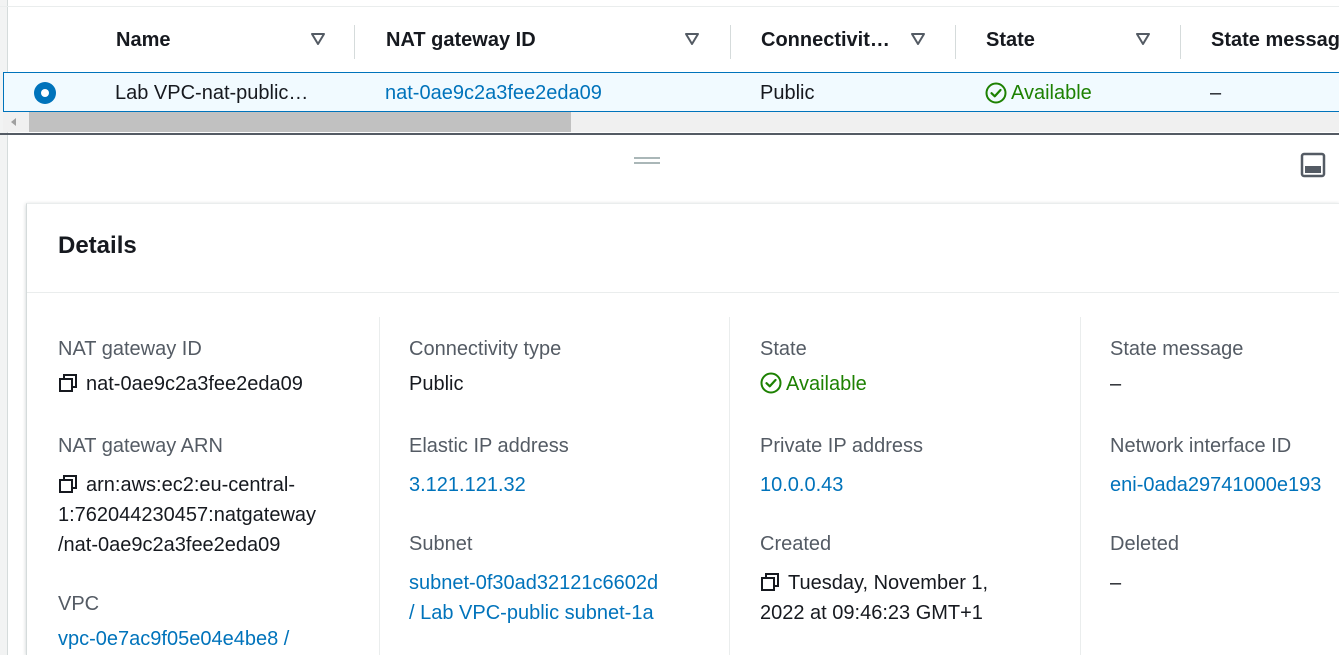 The width and height of the screenshot is (1339, 655). I want to click on created-line-1: Tuesday, November 1,, so click(888, 583).